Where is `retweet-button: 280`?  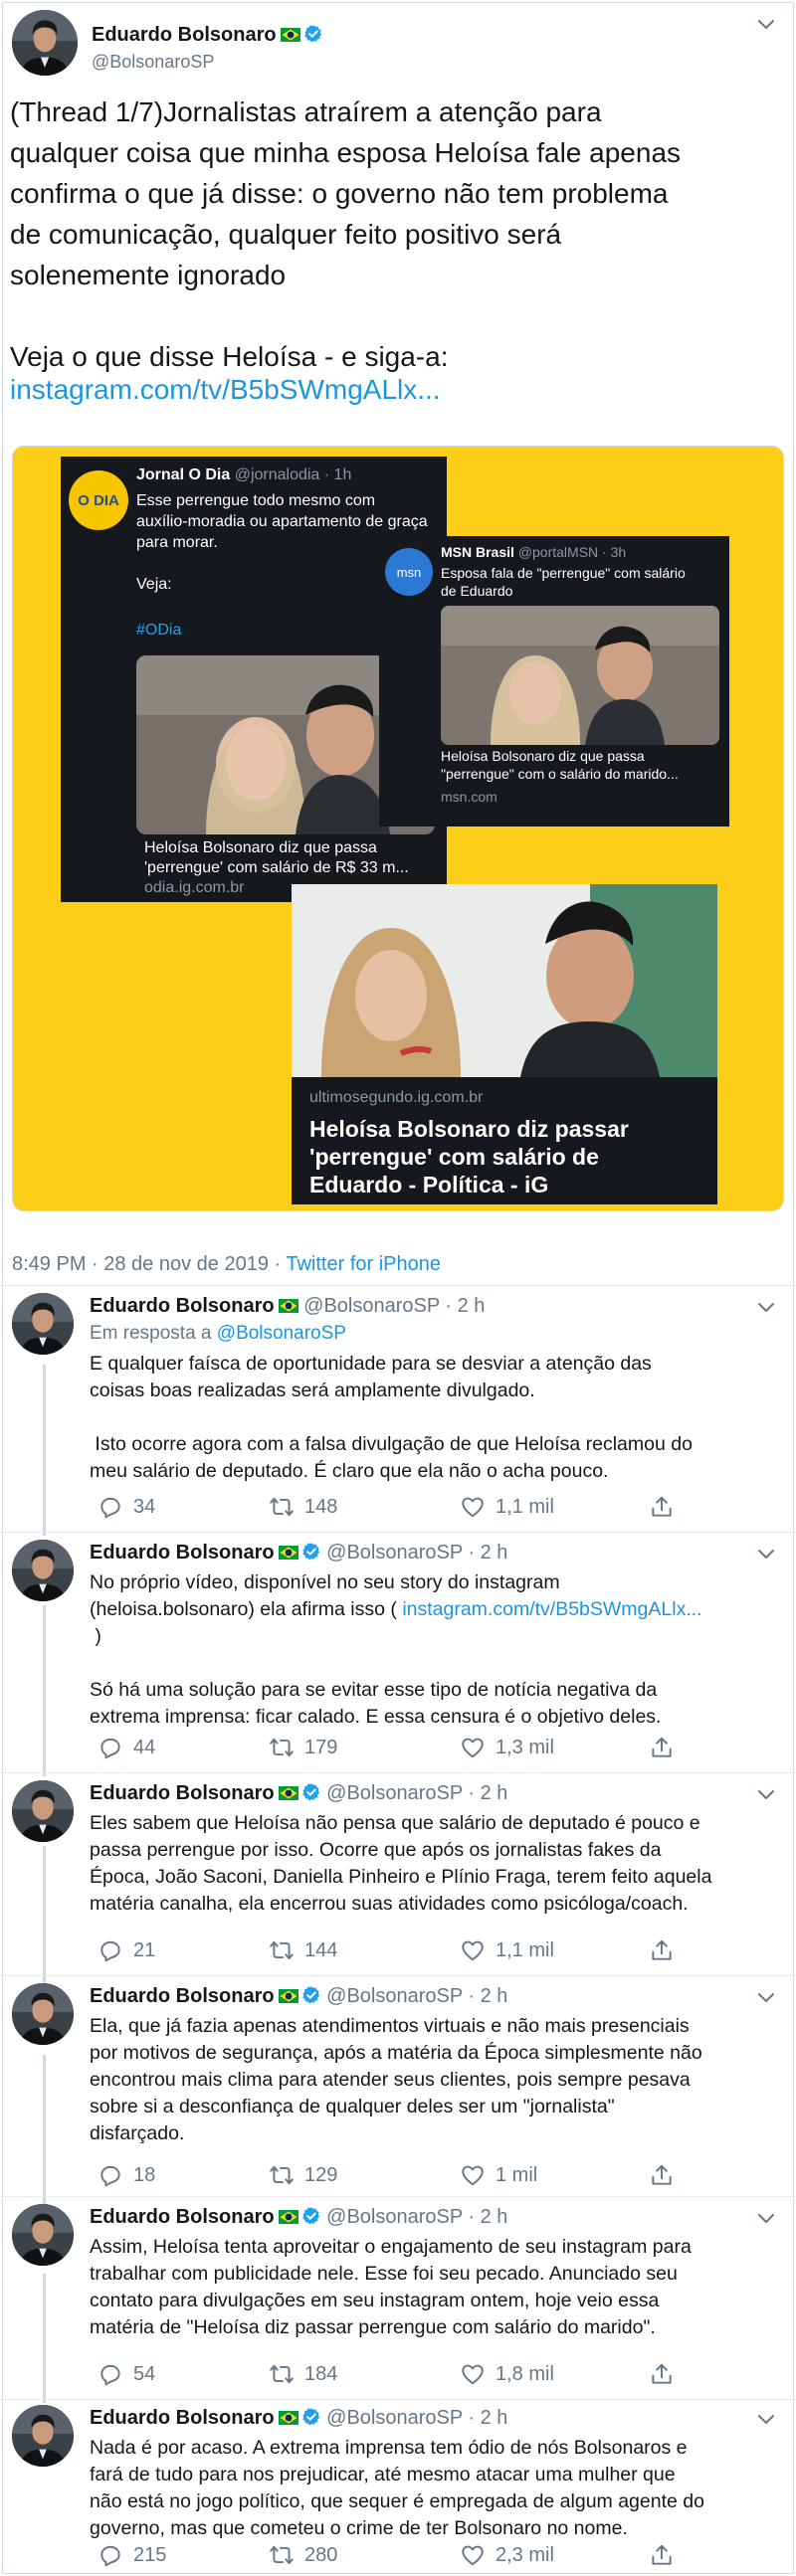
retweet-button: 280 is located at coordinates (303, 2555).